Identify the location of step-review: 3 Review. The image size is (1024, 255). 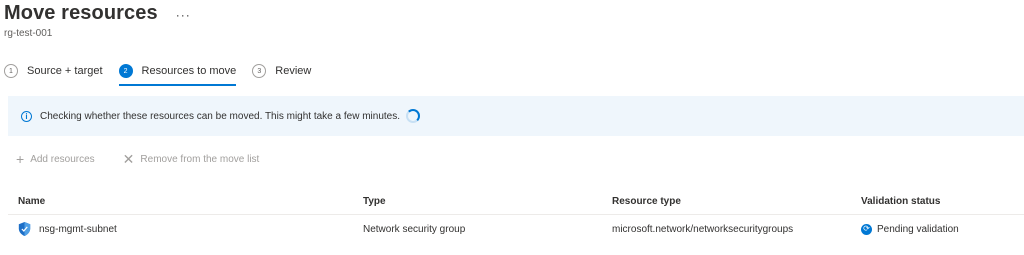
(281, 71).